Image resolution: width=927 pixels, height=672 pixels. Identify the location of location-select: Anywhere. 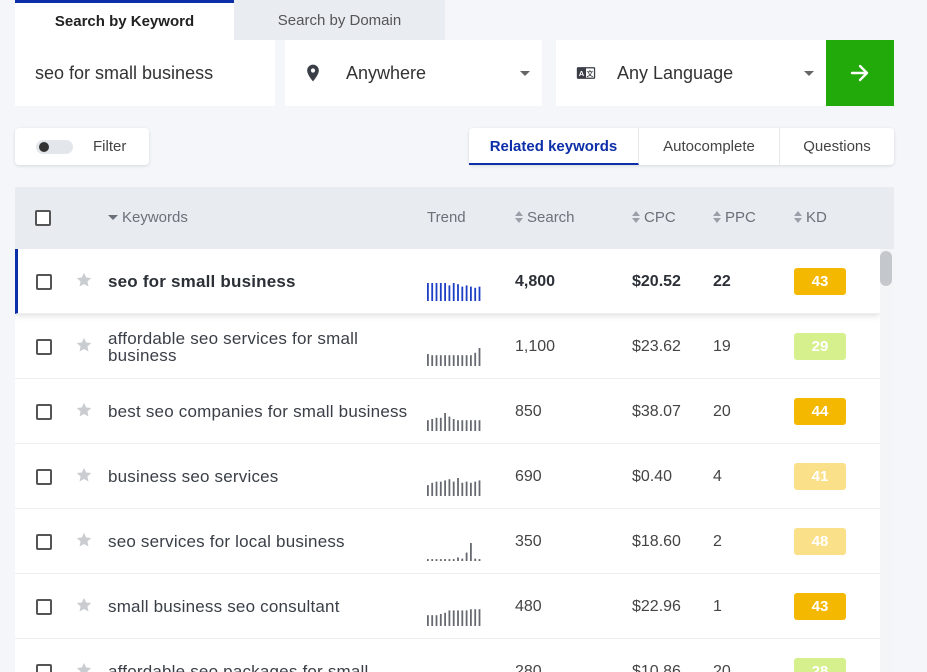
(413, 73).